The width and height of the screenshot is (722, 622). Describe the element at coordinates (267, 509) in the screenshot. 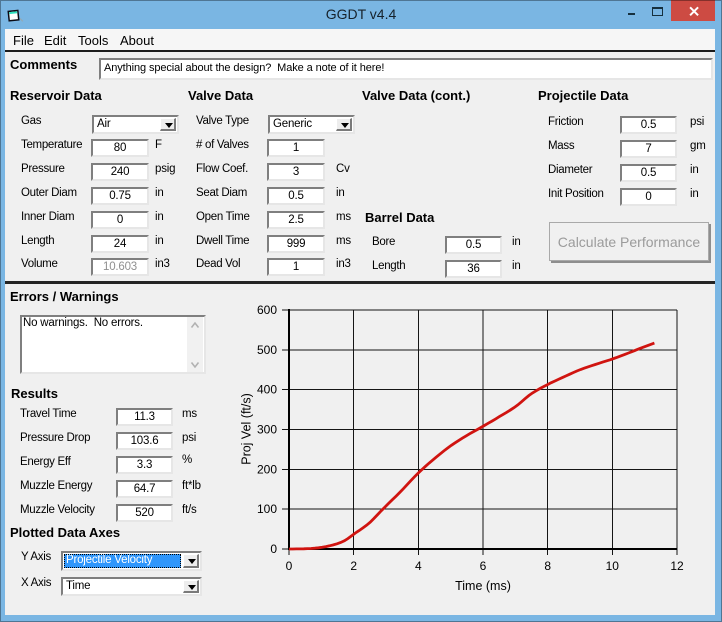

I see `svg-text: 100` at that location.